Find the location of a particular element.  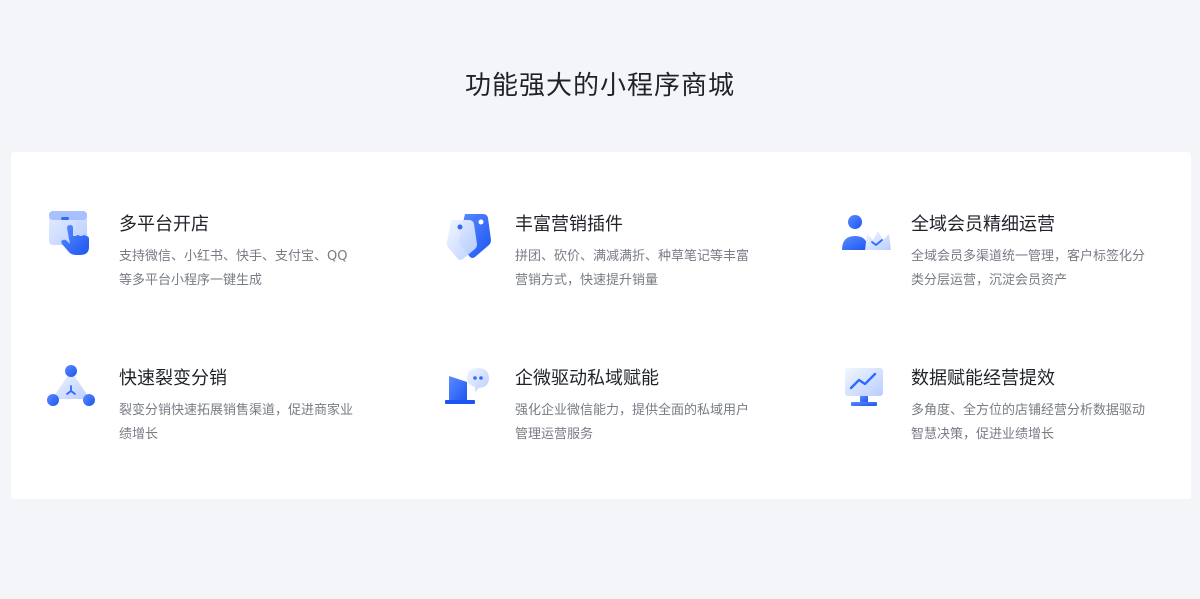

data-chart-icon is located at coordinates (867, 390).